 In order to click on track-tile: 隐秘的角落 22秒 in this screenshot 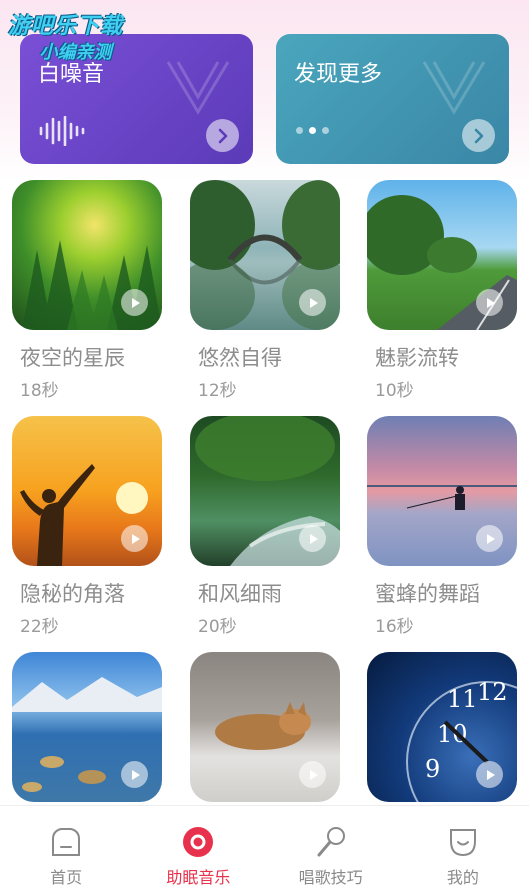, I will do `click(87, 526)`.